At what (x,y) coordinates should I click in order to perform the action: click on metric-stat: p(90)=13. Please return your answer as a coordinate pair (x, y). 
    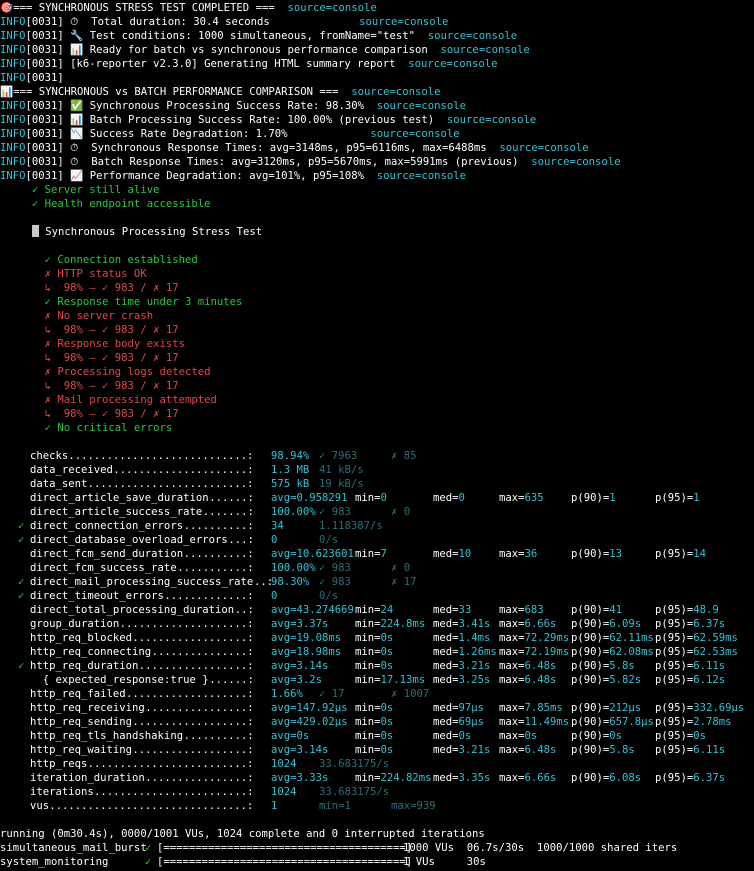
    Looking at the image, I should click on (597, 554).